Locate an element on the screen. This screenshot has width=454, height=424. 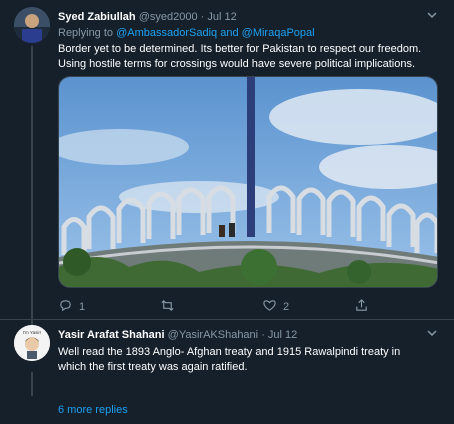
share-icon is located at coordinates (361, 307).